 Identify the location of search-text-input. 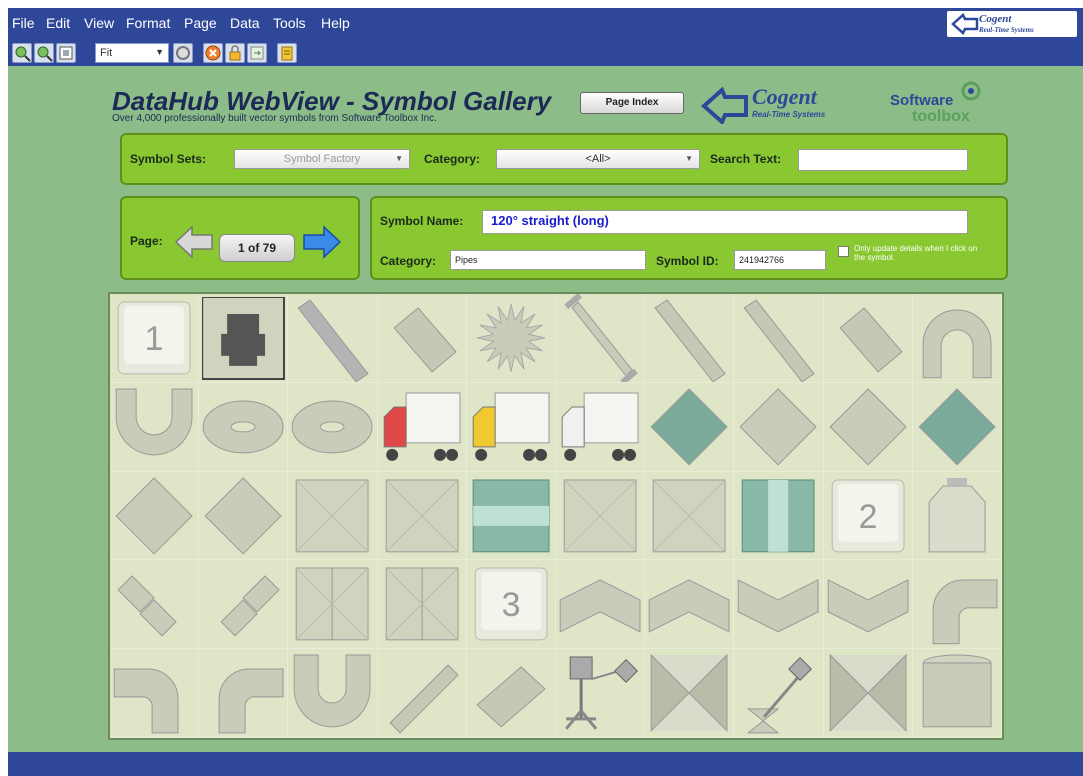
(883, 160).